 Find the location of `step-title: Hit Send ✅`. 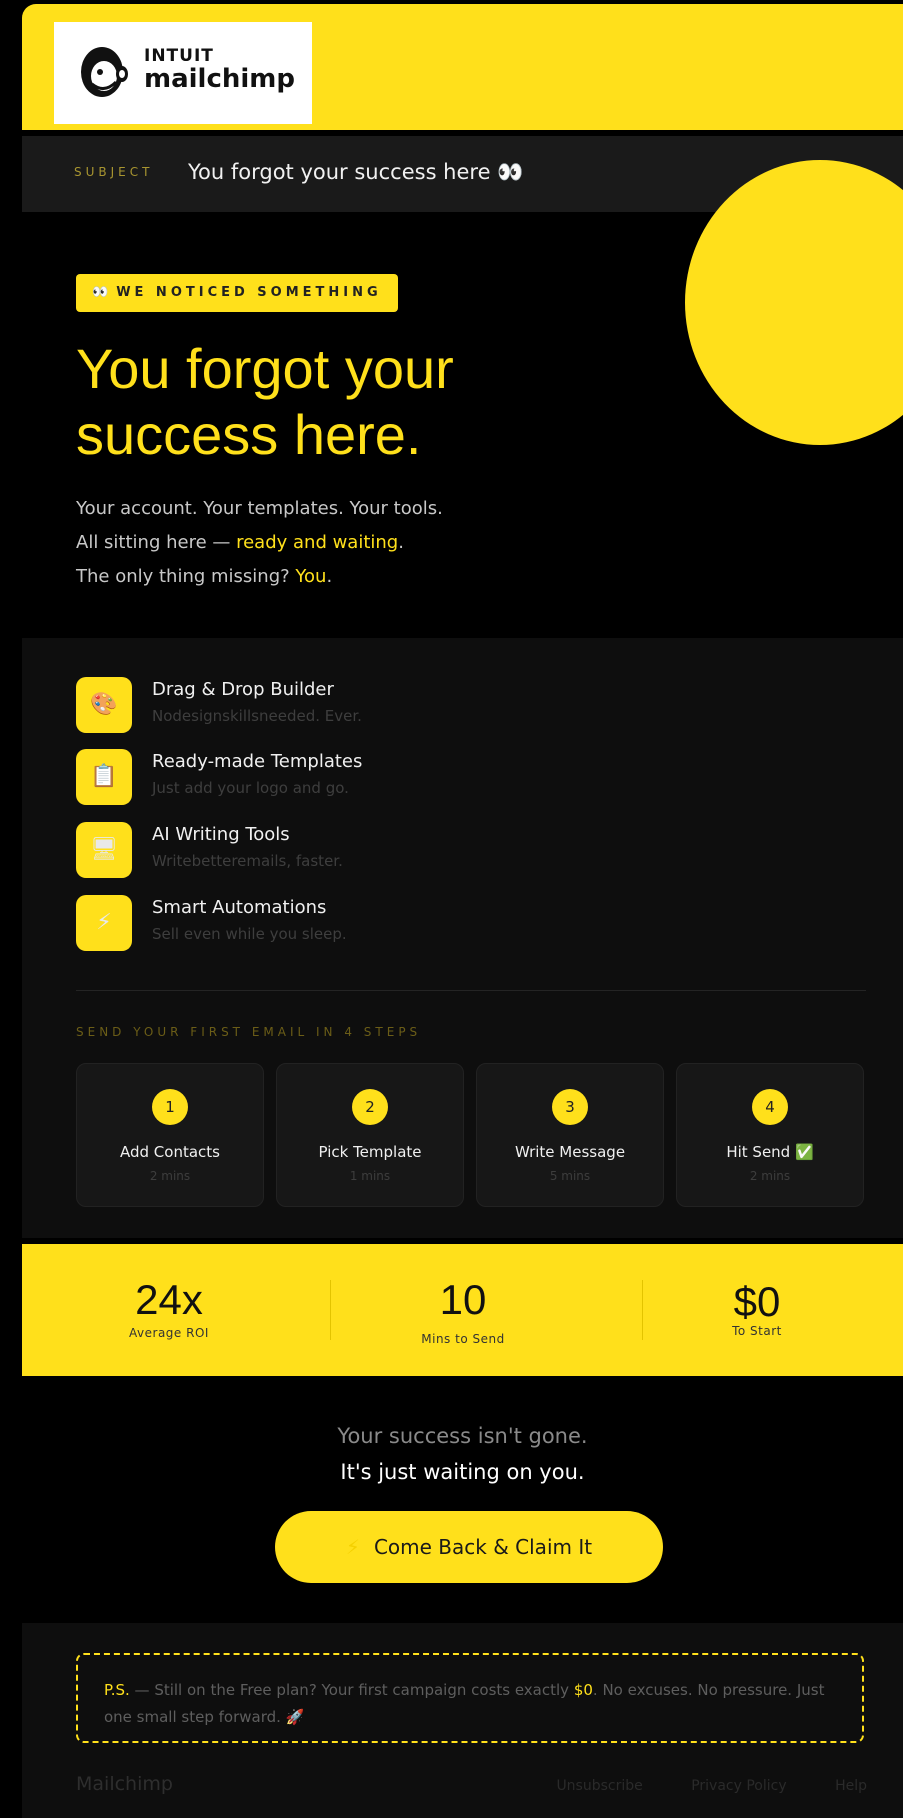

step-title: Hit Send ✅ is located at coordinates (770, 1152).